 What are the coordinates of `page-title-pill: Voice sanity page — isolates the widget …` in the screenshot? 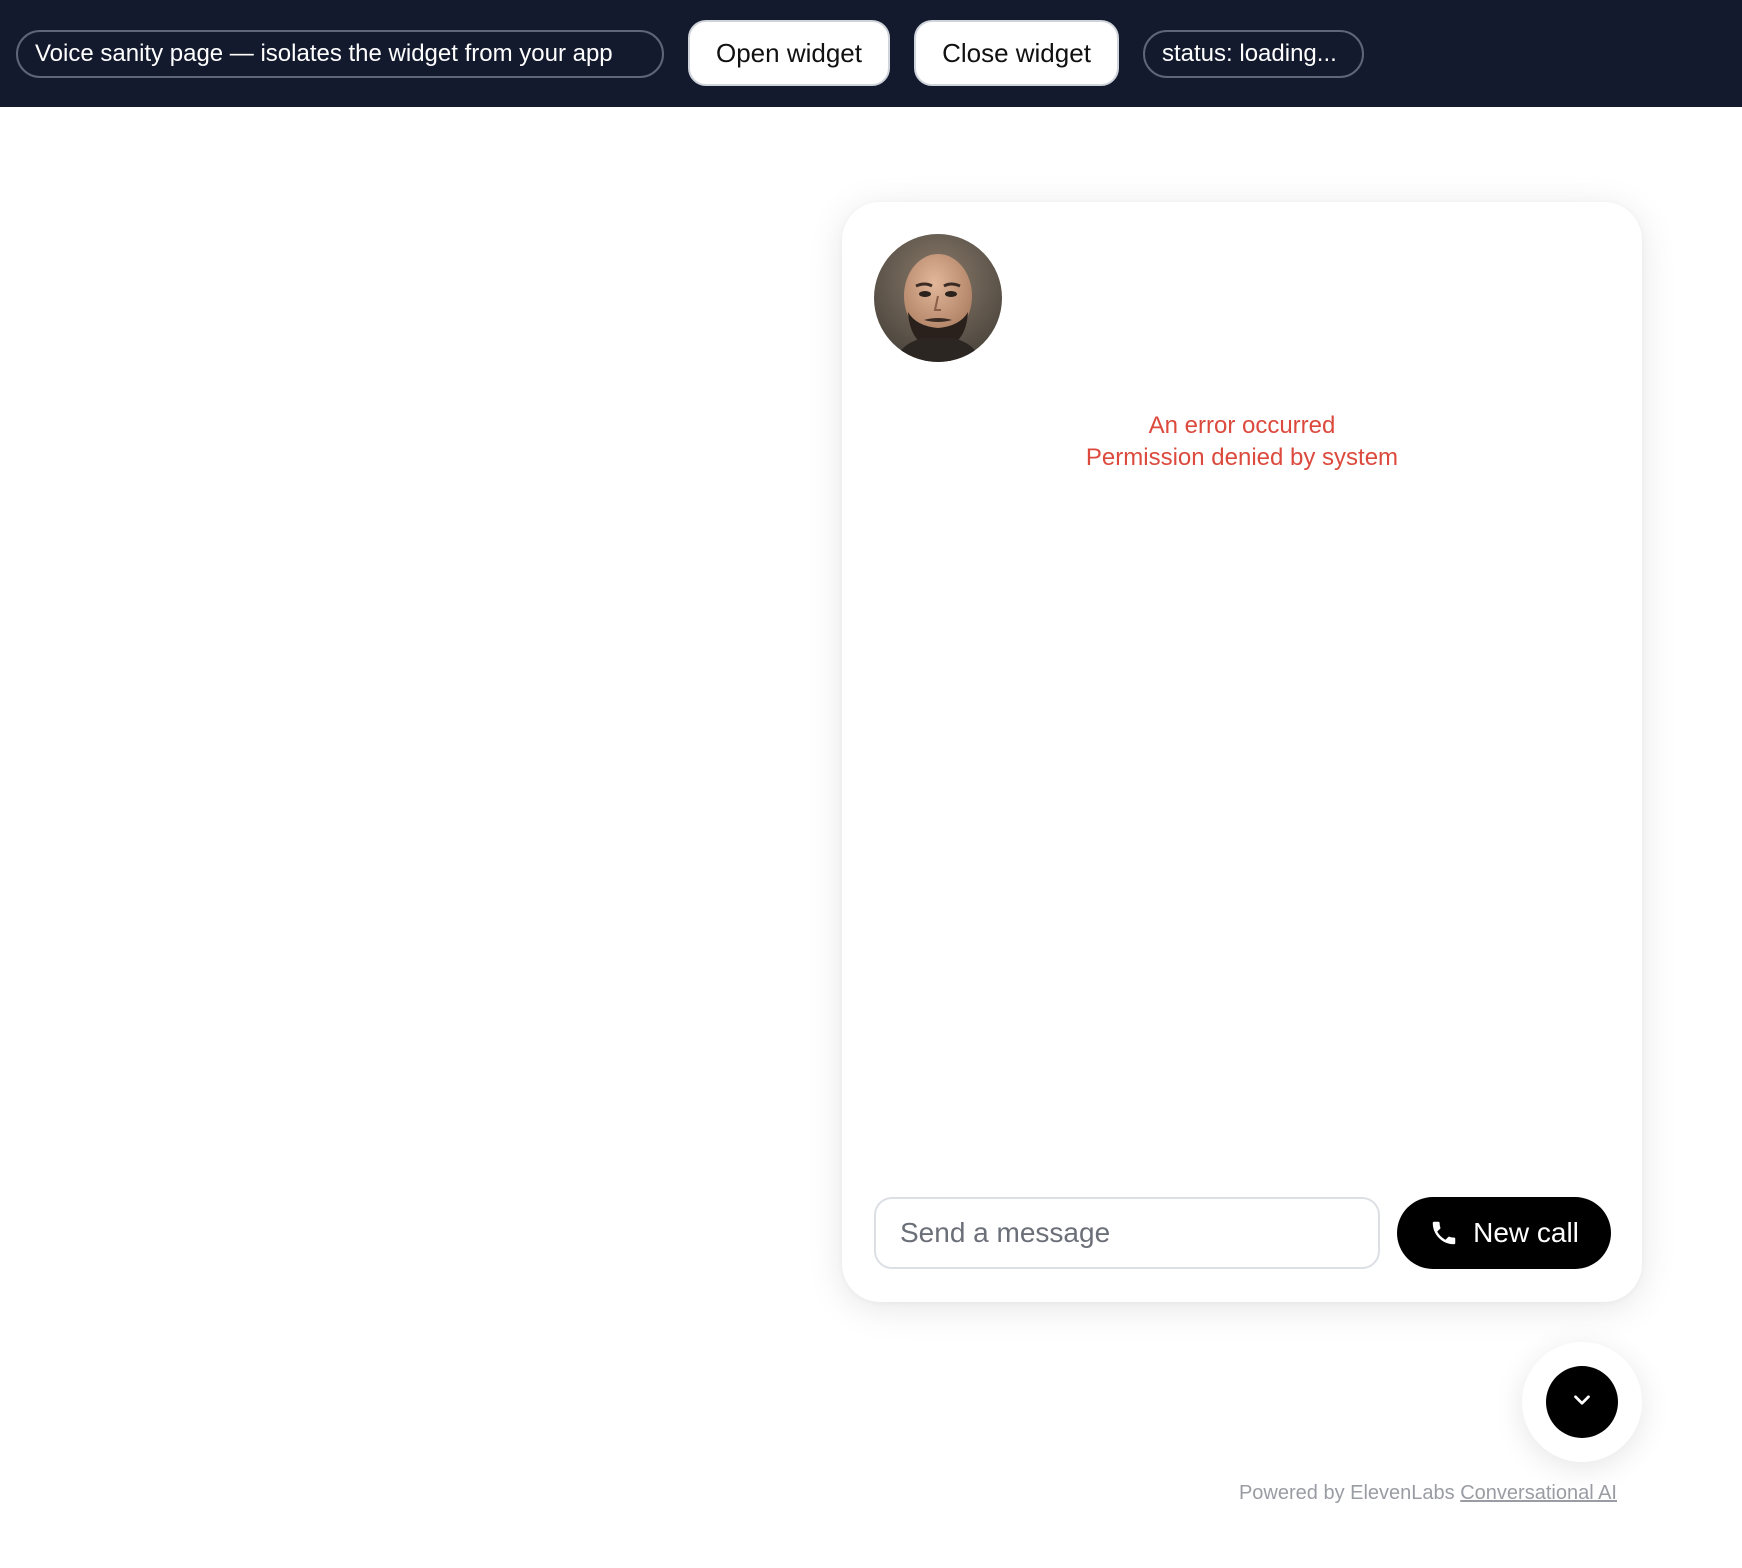 It's located at (340, 54).